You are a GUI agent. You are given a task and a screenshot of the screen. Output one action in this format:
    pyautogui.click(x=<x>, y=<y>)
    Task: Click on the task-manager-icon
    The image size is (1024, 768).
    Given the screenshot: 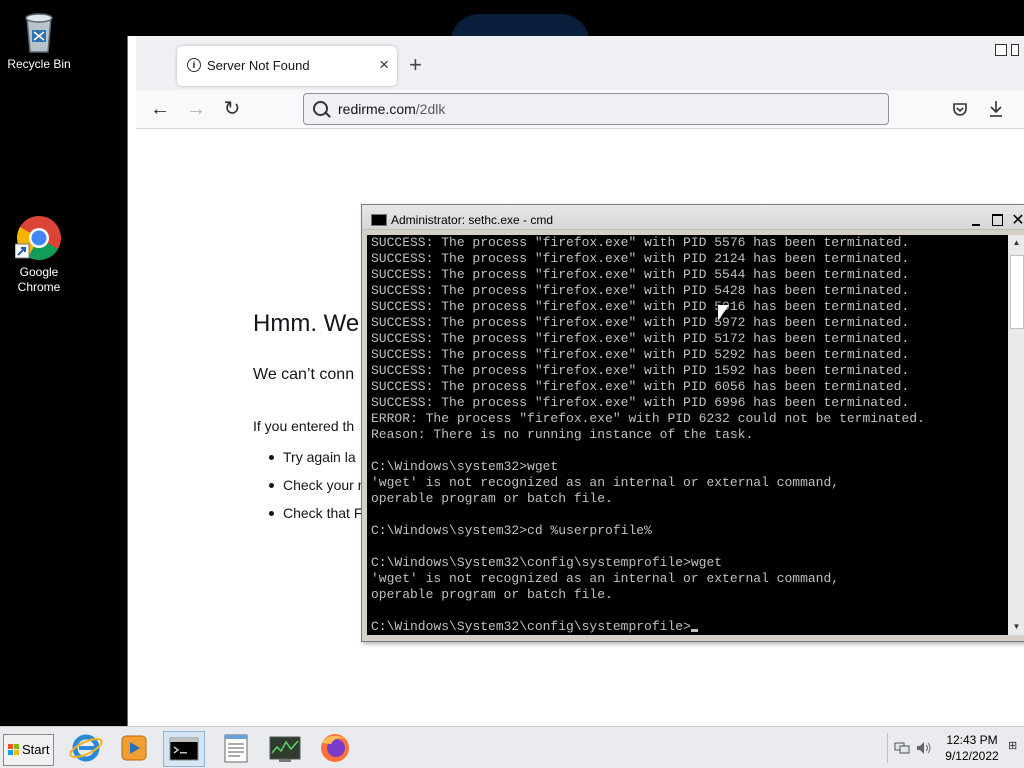 What is the action you would take?
    pyautogui.click(x=285, y=749)
    